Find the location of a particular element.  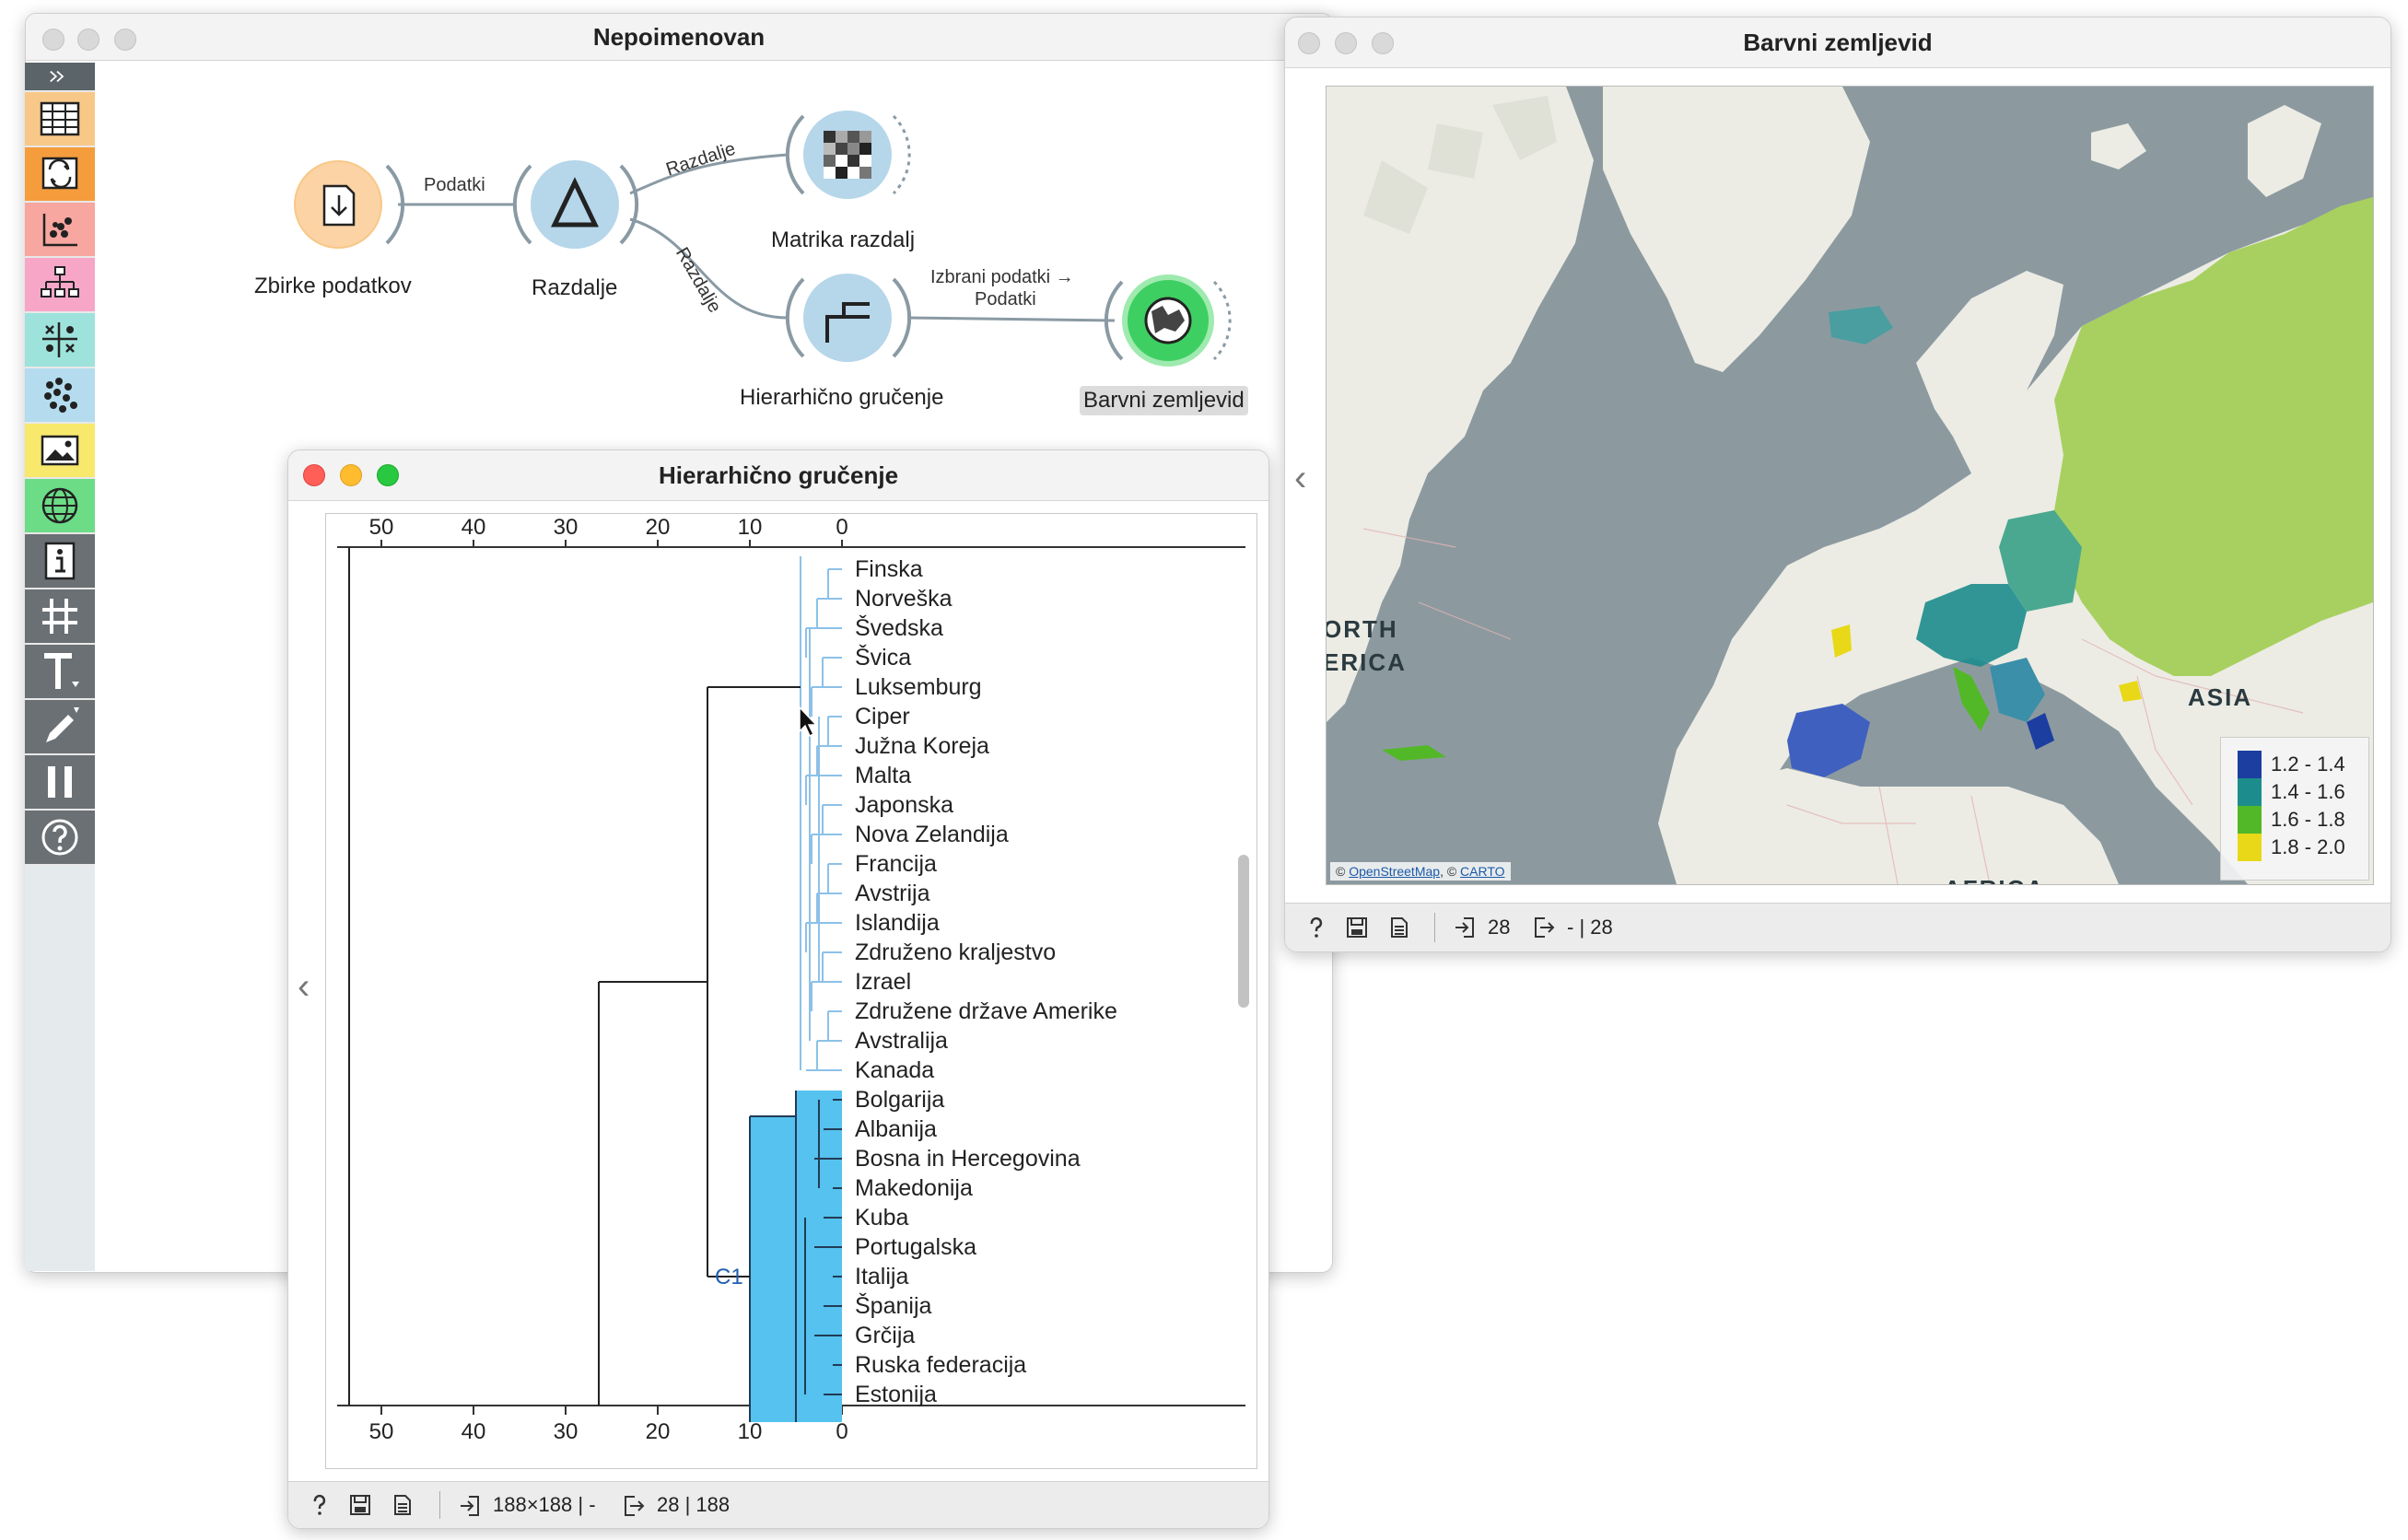

toolbox-text-button is located at coordinates (60, 672).